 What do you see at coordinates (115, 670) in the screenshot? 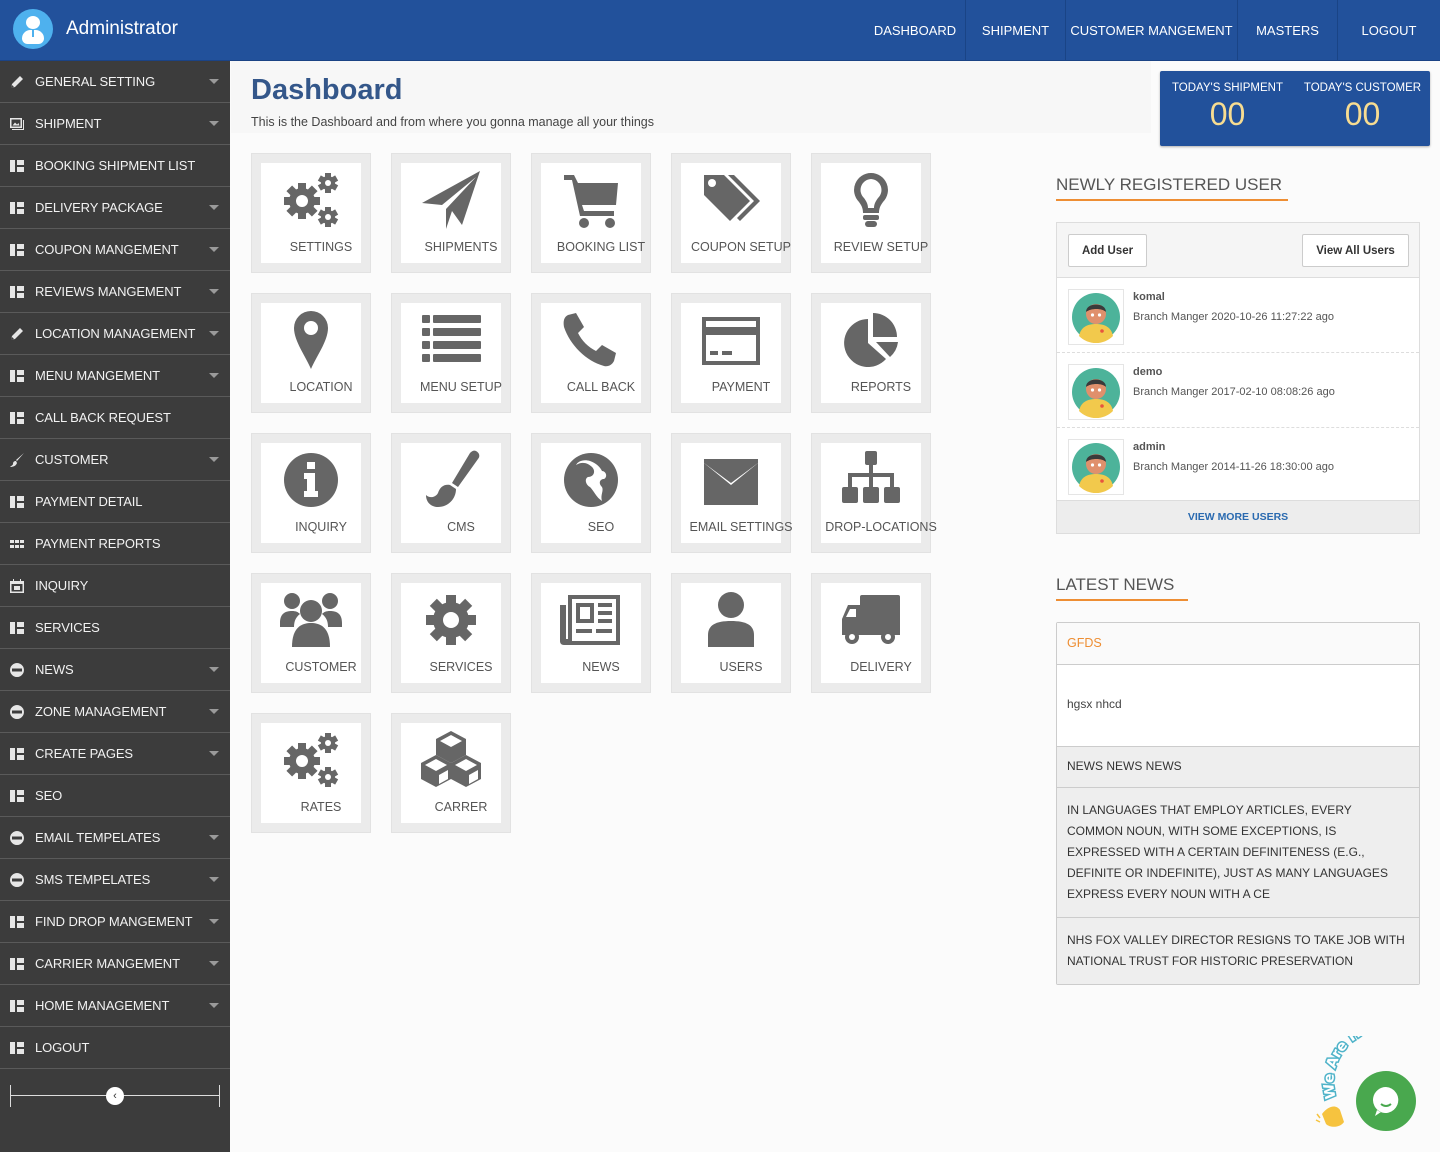
I see `sidebar-item-news: NEWS` at bounding box center [115, 670].